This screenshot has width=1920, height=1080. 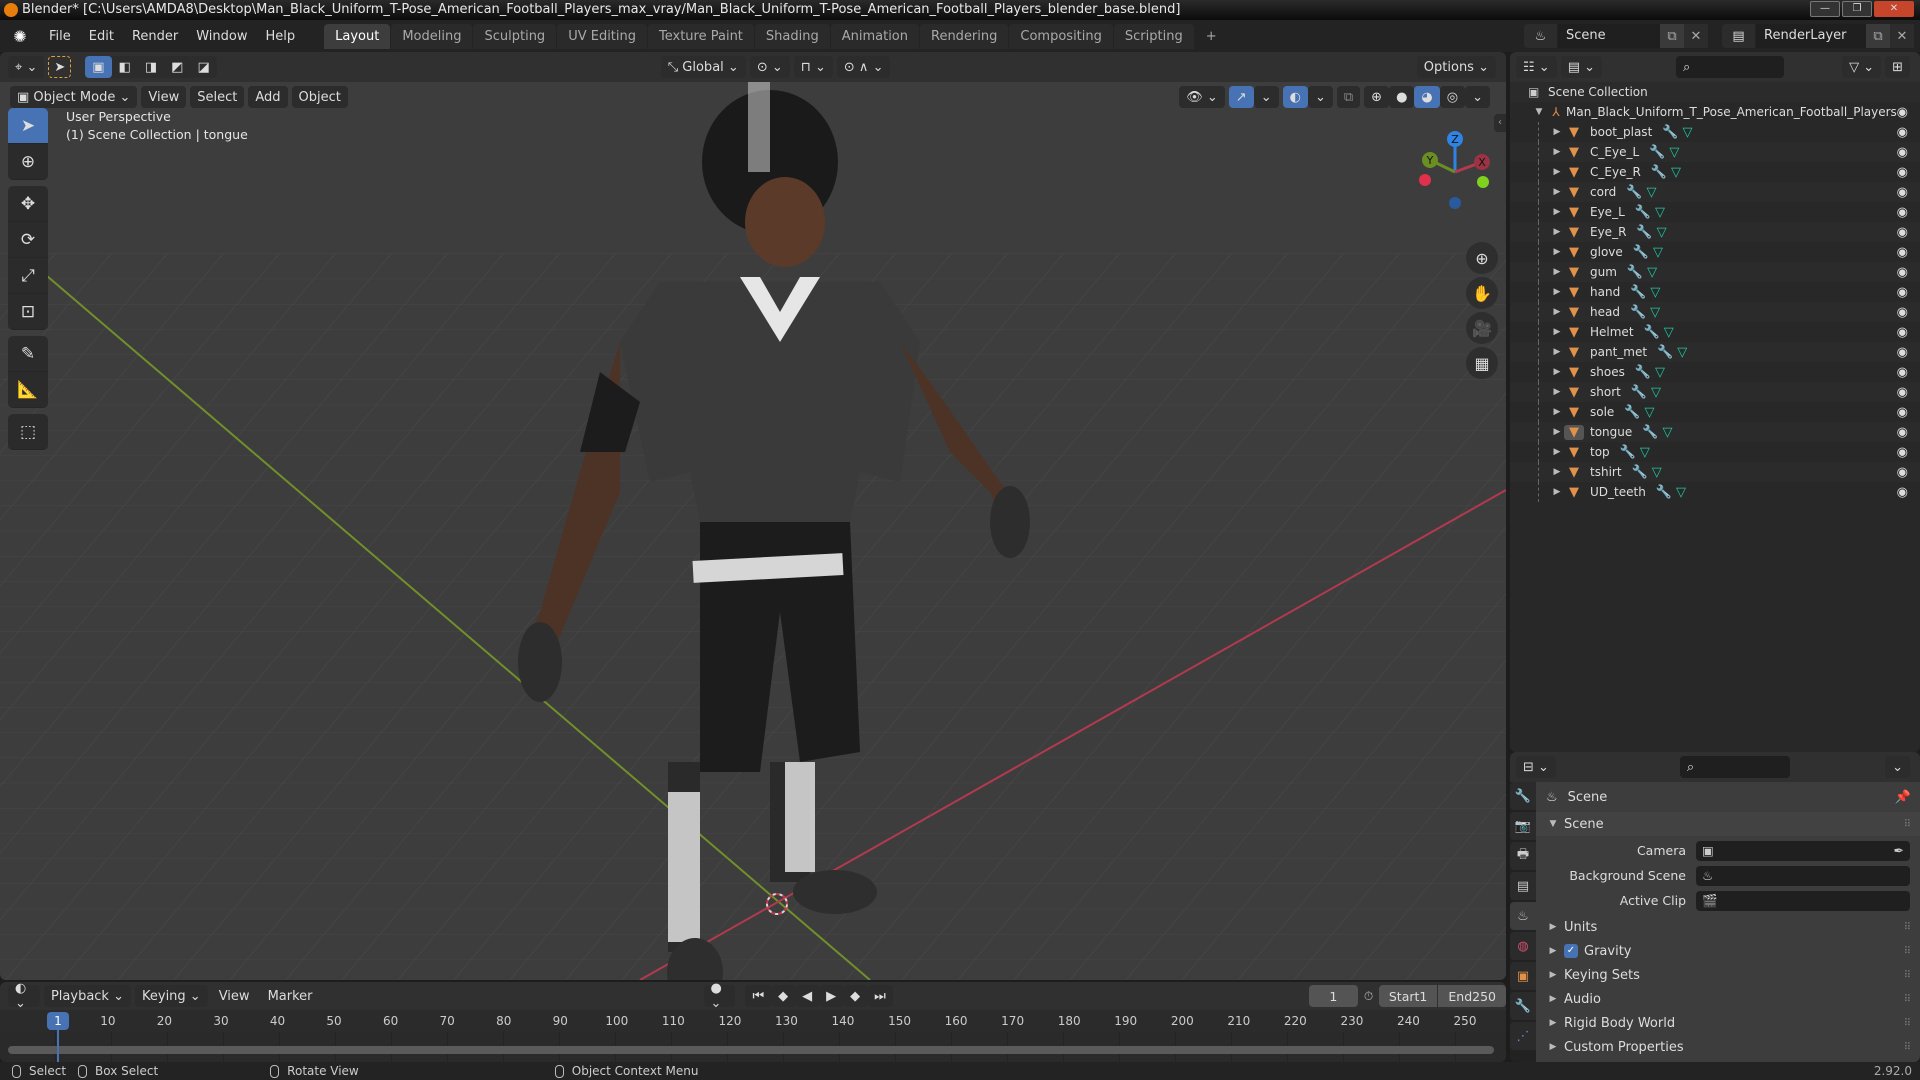 What do you see at coordinates (1241, 97) in the screenshot?
I see `gizmo-toggle: ↗` at bounding box center [1241, 97].